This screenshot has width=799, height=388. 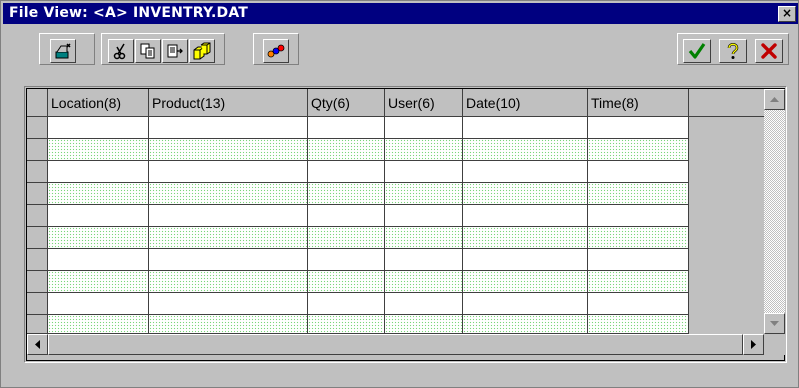 I want to click on toolbar, so click(x=399, y=49).